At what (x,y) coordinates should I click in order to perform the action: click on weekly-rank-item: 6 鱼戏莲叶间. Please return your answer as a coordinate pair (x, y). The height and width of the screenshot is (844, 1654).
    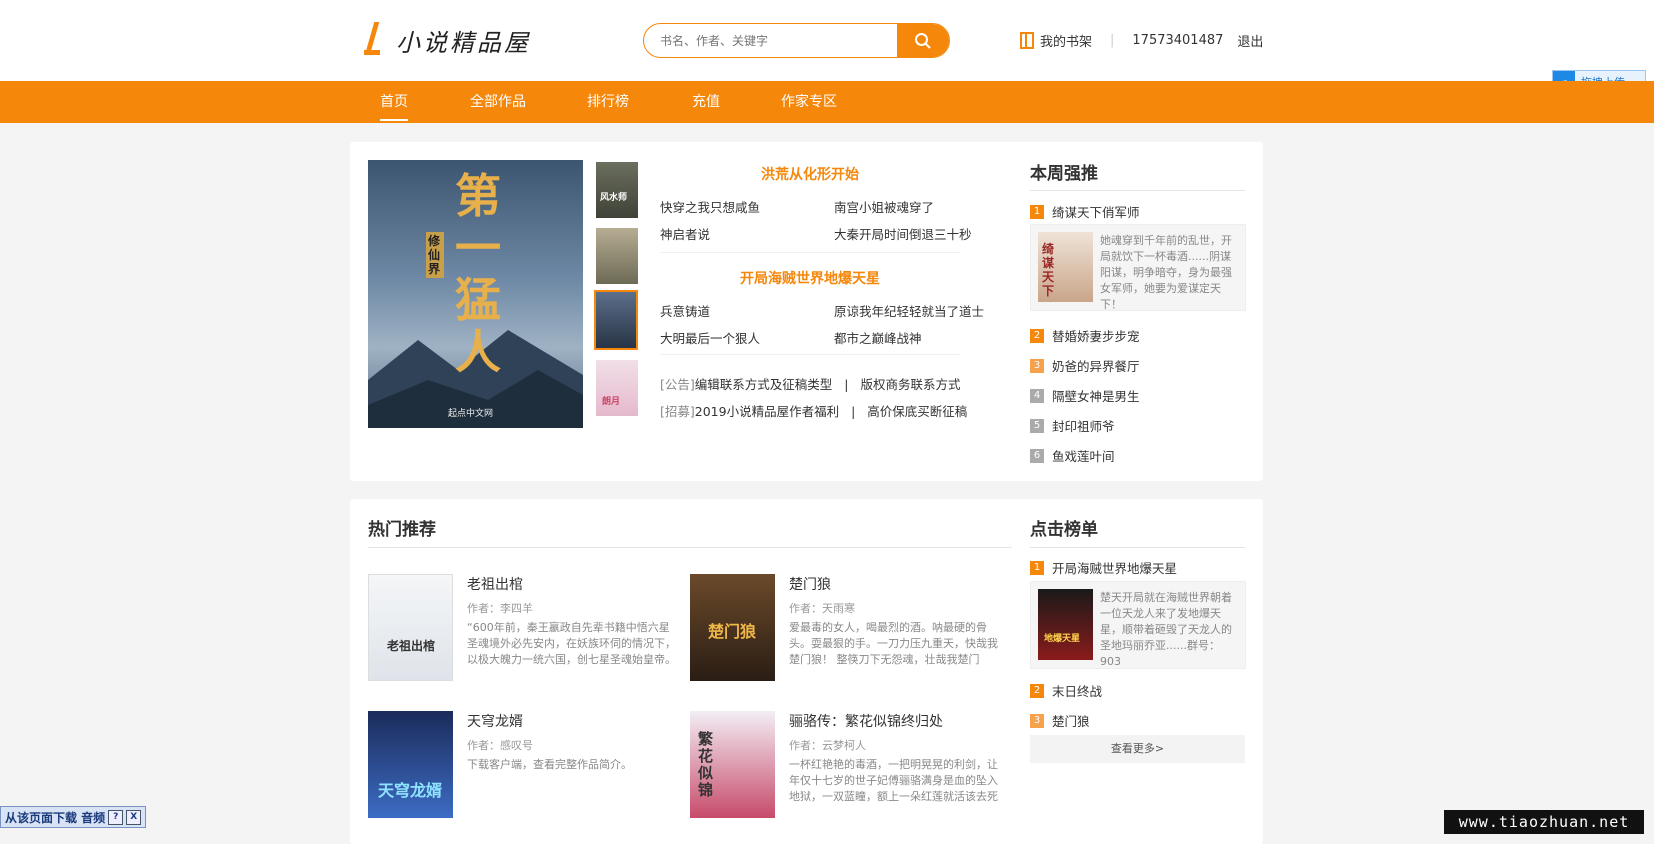
    Looking at the image, I should click on (1072, 455).